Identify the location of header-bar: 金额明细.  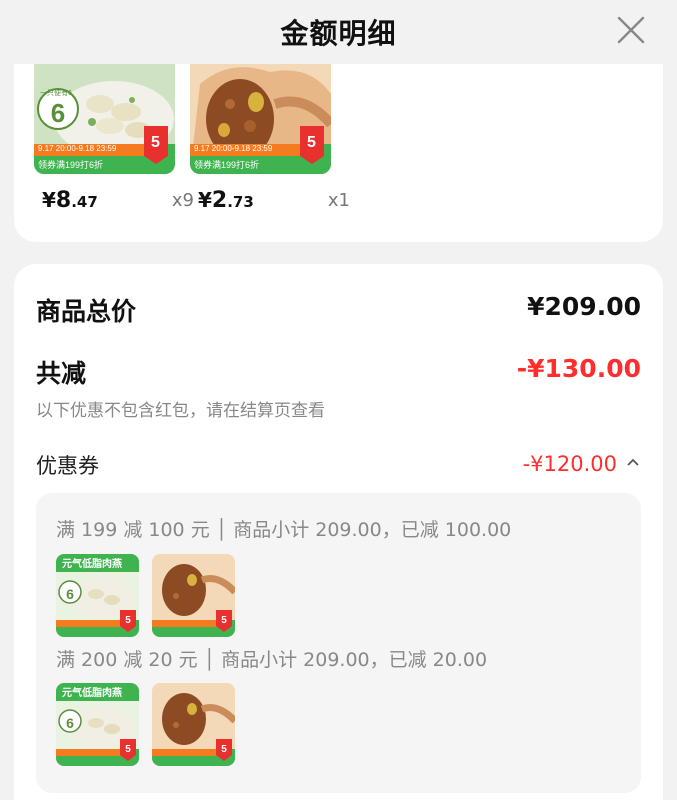
(338, 32).